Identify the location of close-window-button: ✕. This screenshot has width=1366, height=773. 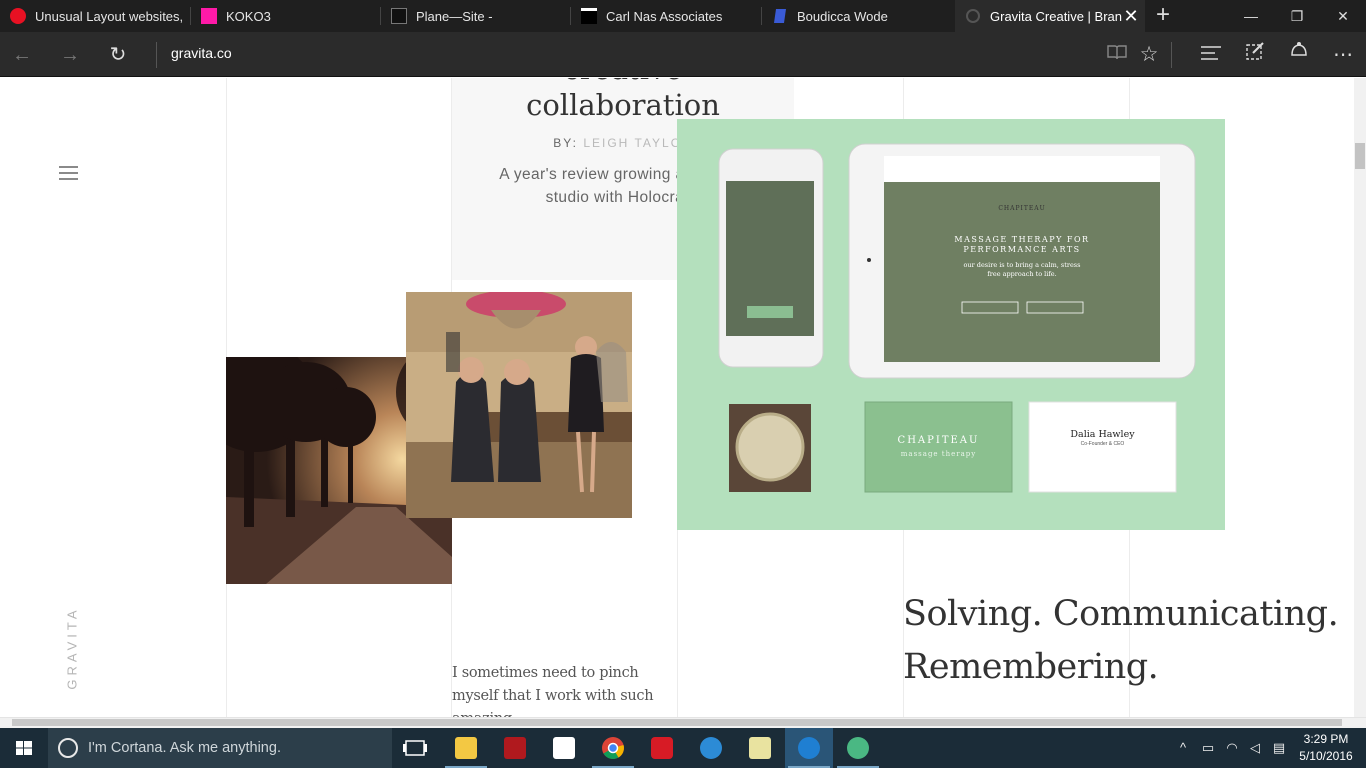
(1343, 16).